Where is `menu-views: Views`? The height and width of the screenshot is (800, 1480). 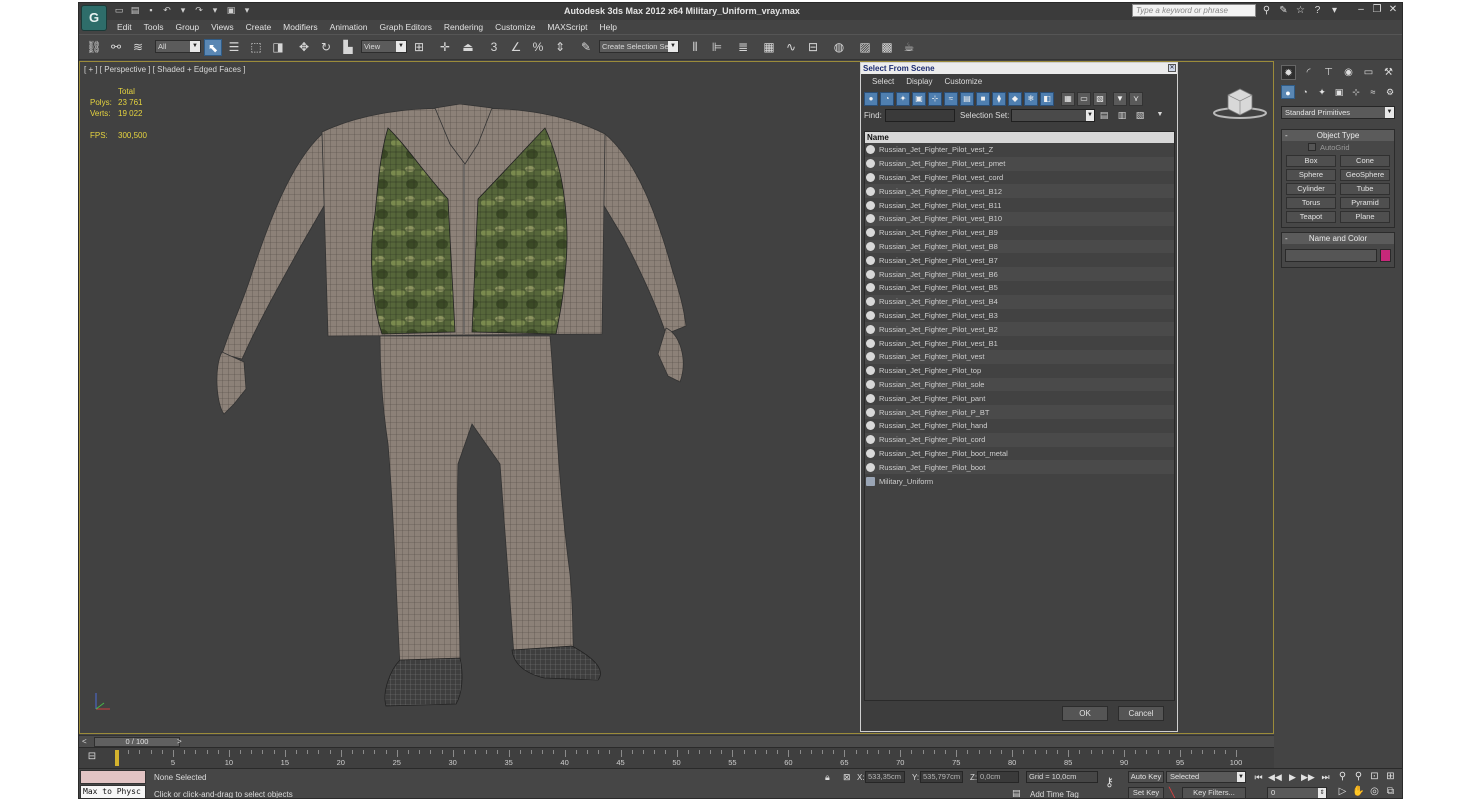 menu-views: Views is located at coordinates (222, 27).